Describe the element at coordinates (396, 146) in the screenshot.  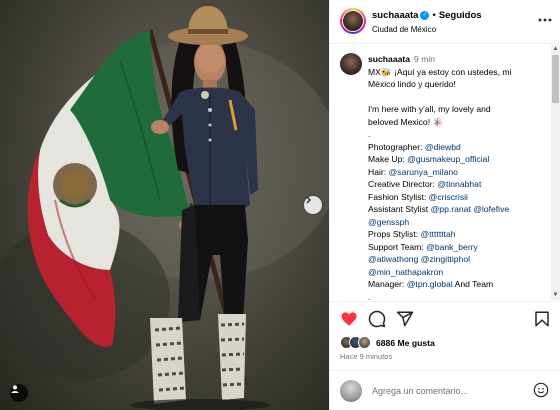
I see `caption-text: Photographer:` at that location.